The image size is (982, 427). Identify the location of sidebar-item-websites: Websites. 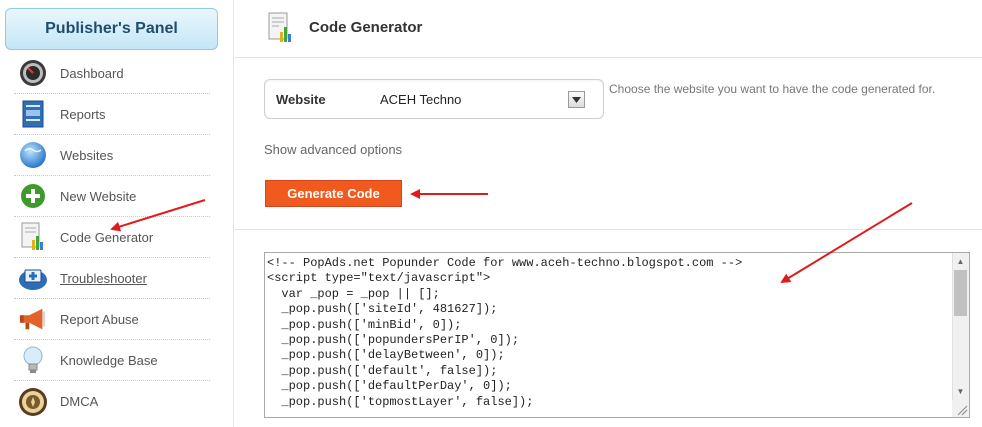
(112, 155).